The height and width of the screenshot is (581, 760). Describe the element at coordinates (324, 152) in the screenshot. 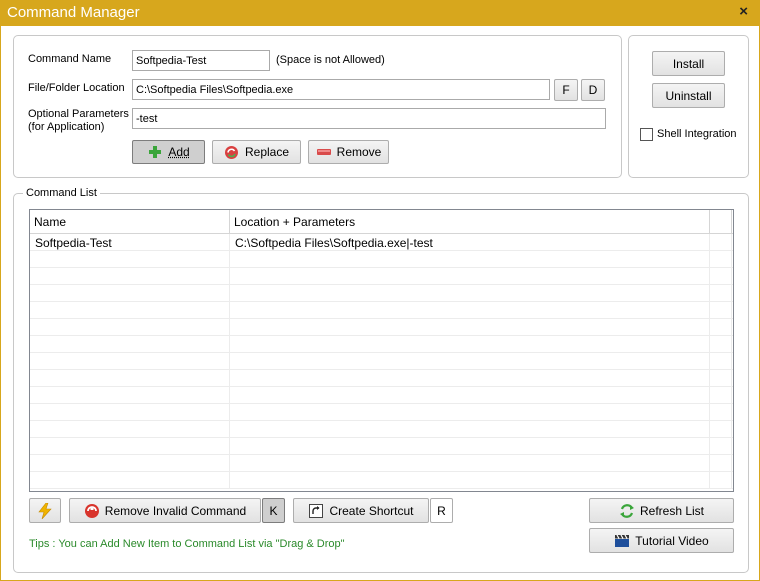

I see `minus-icon` at that location.